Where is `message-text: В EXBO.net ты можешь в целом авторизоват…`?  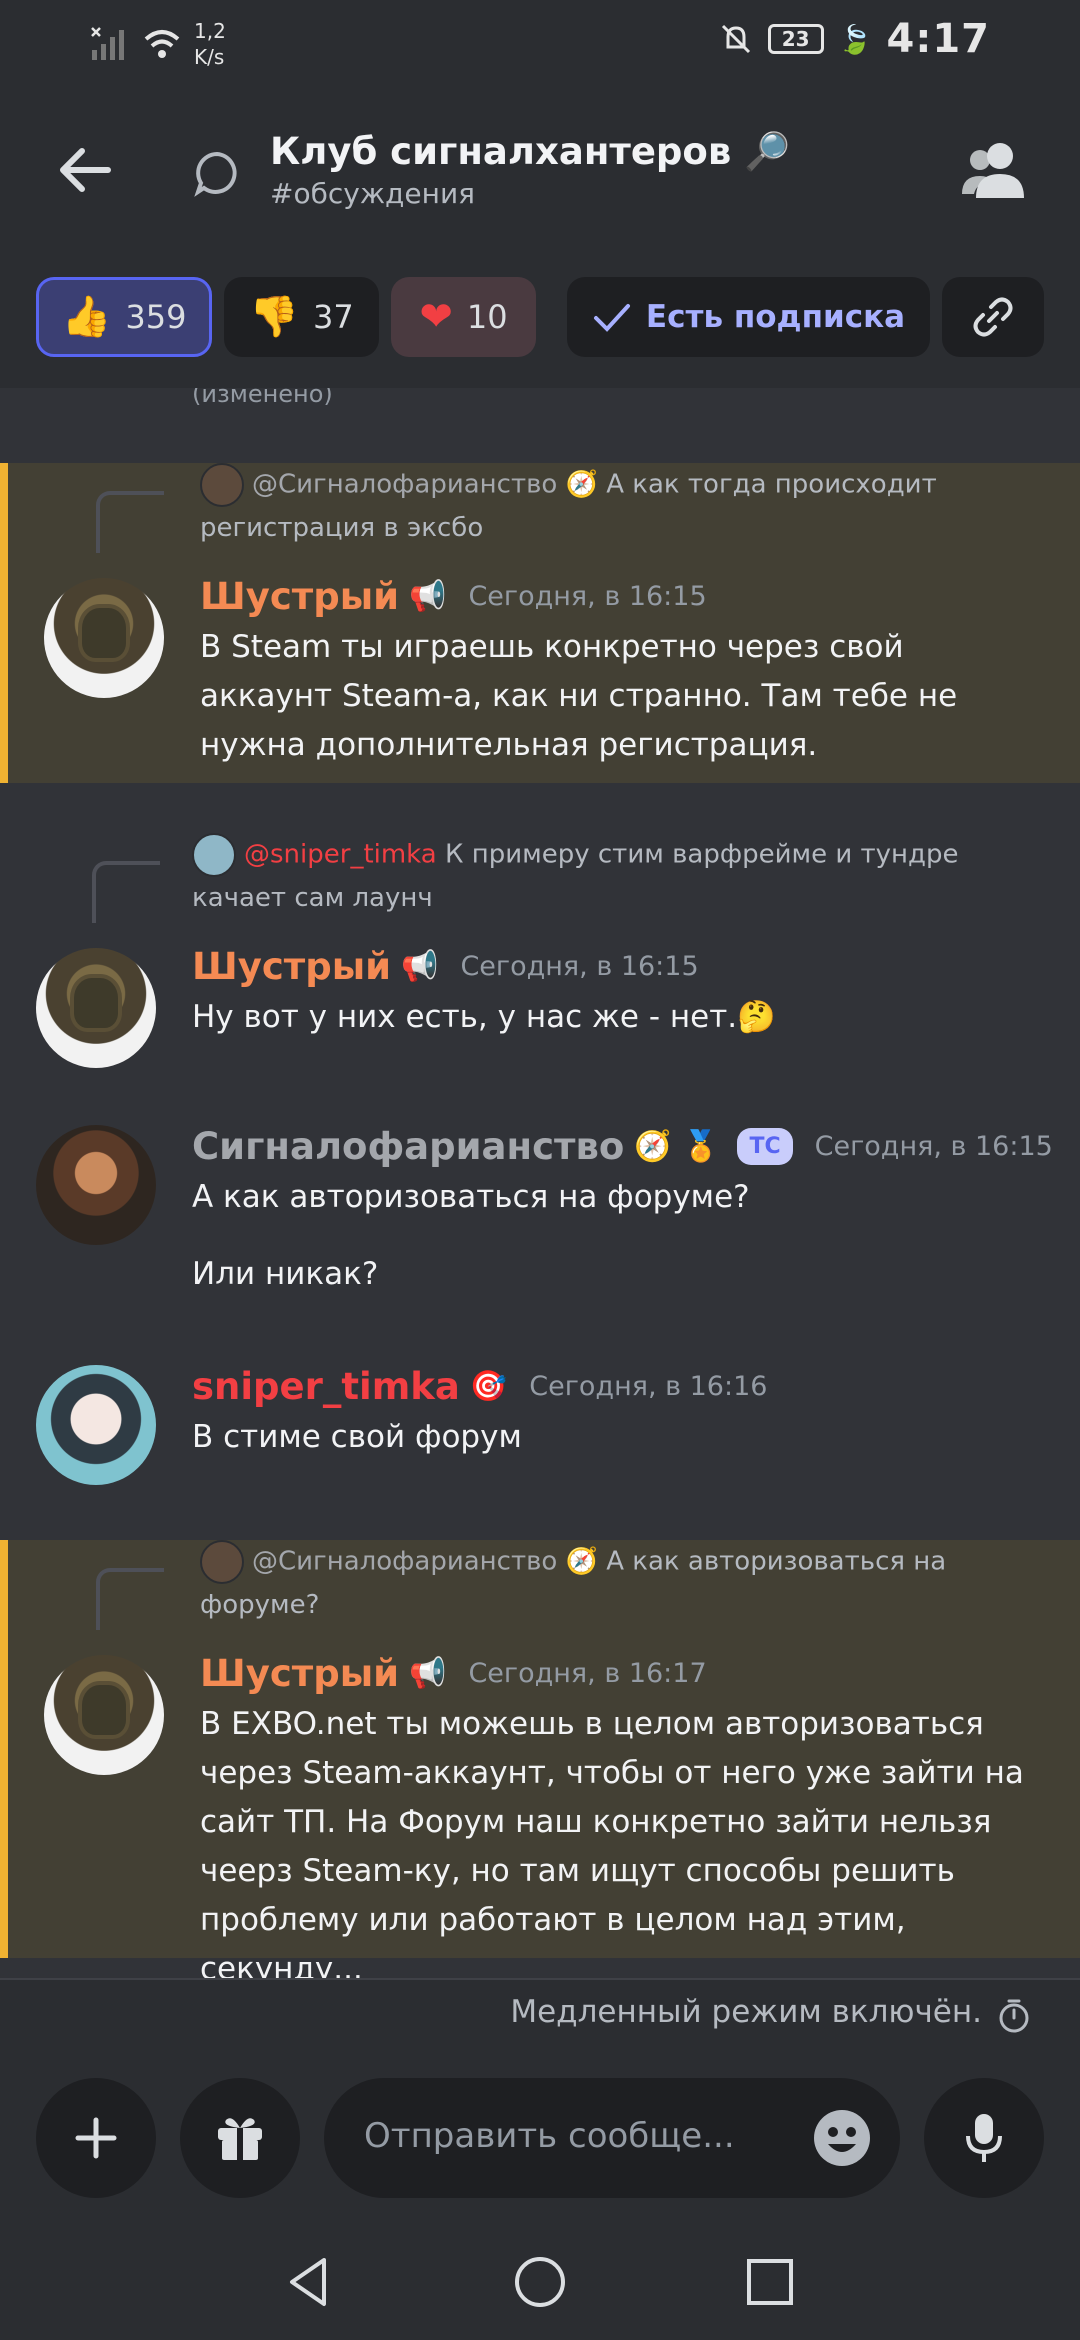
message-text: В EXBO.net ты можешь в целом авторизоват… is located at coordinates (612, 1846).